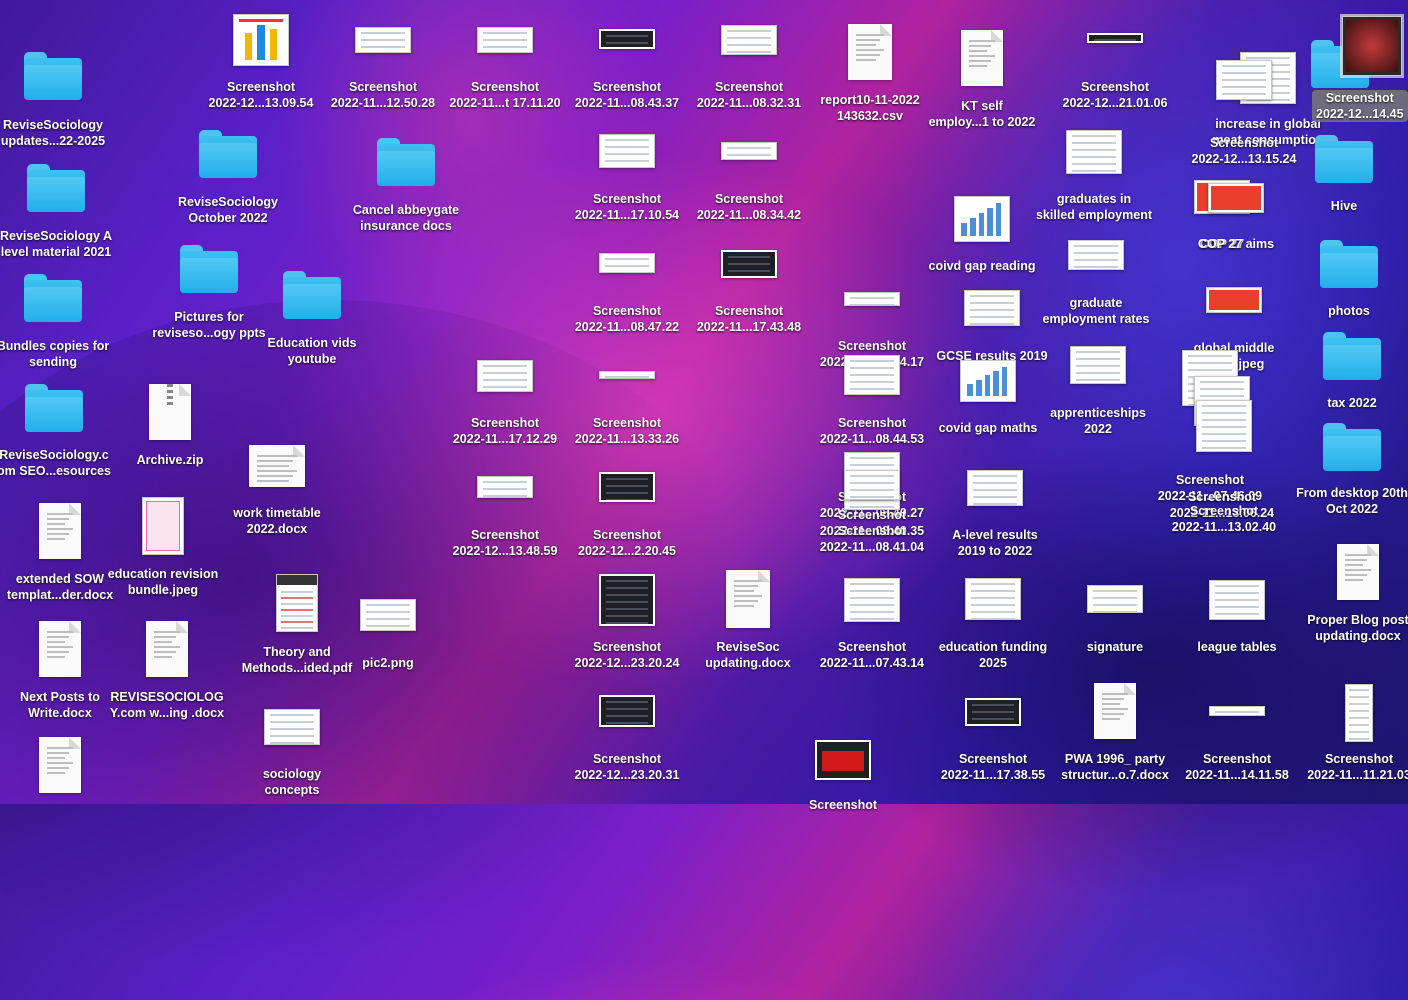 This screenshot has width=1408, height=1000. Describe the element at coordinates (982, 266) in the screenshot. I see `desktop-item-label: coivd gap reading` at that location.